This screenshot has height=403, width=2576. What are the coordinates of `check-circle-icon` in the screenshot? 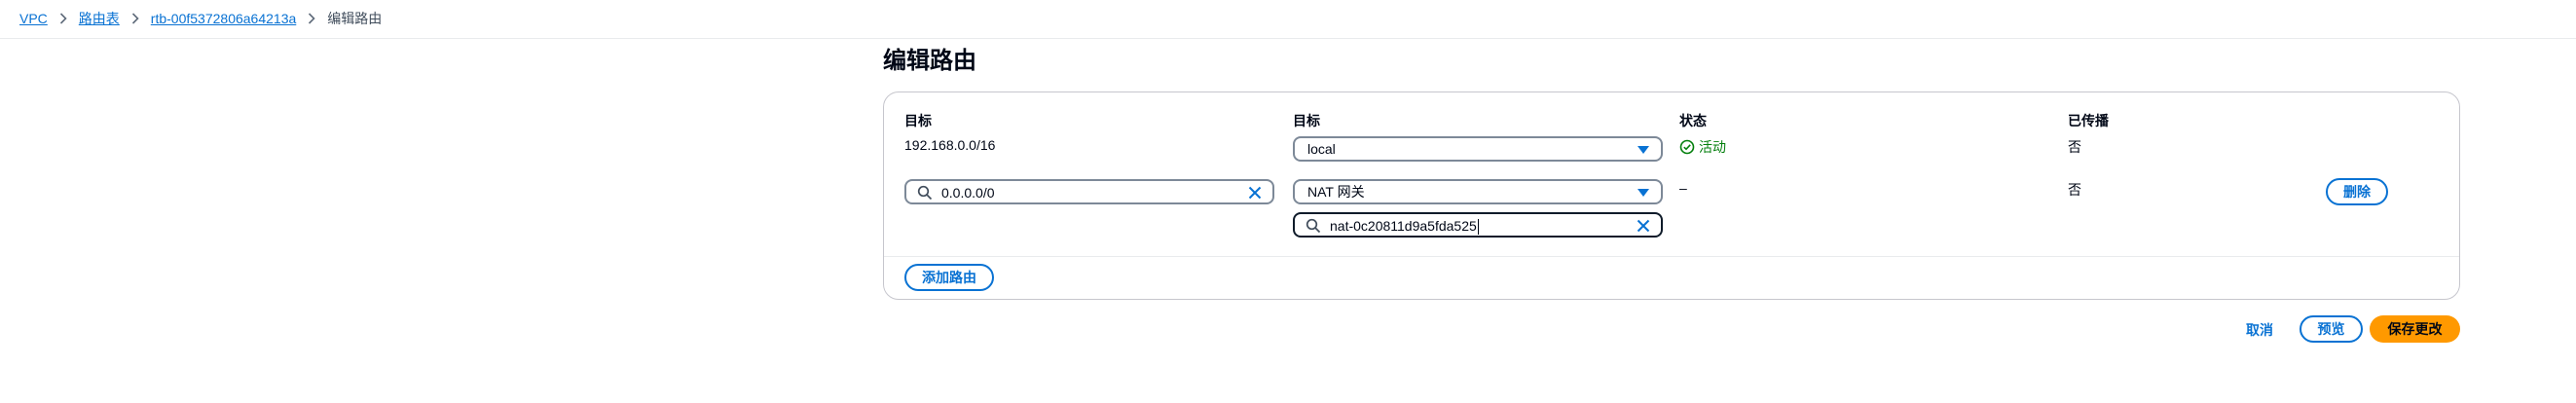 It's located at (1687, 147).